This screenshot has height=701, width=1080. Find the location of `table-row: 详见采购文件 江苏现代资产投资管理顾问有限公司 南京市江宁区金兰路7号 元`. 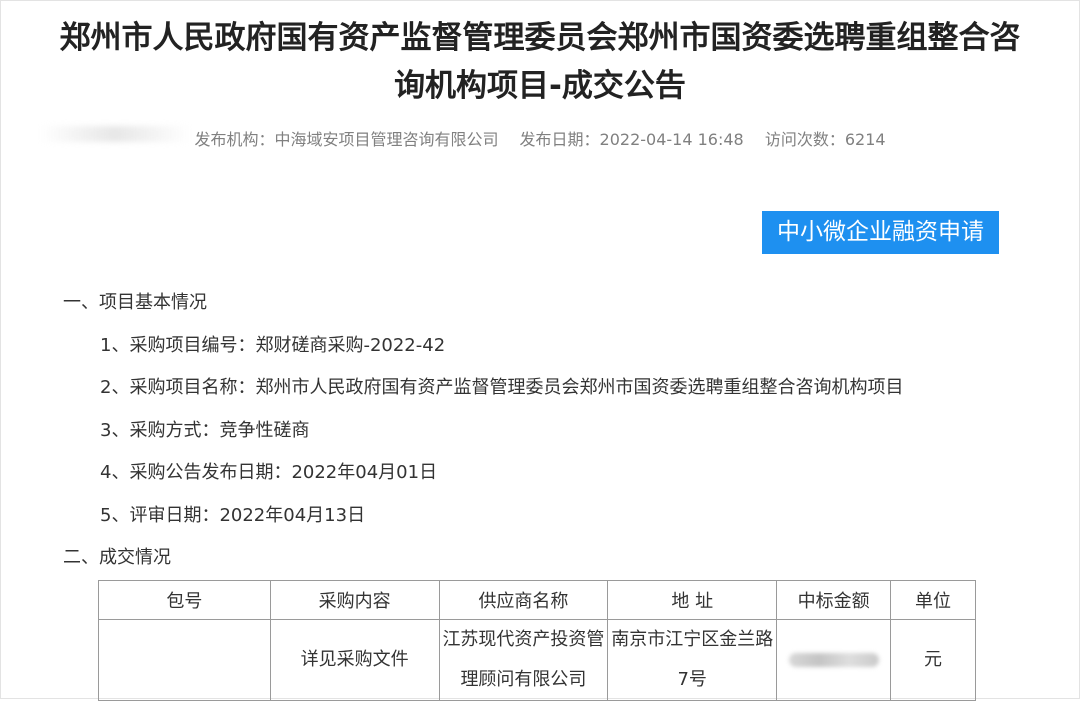

table-row: 详见采购文件 江苏现代资产投资管理顾问有限公司 南京市江宁区金兰路7号 元 is located at coordinates (537, 660).